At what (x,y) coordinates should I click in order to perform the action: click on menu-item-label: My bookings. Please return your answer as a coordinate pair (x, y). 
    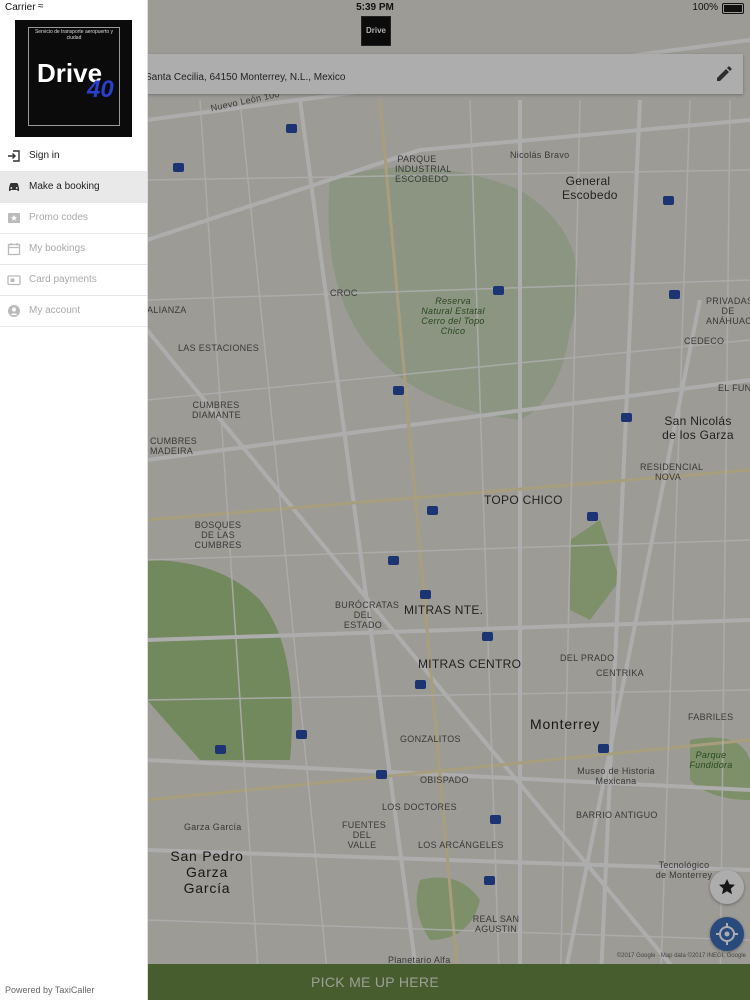
    Looking at the image, I should click on (57, 248).